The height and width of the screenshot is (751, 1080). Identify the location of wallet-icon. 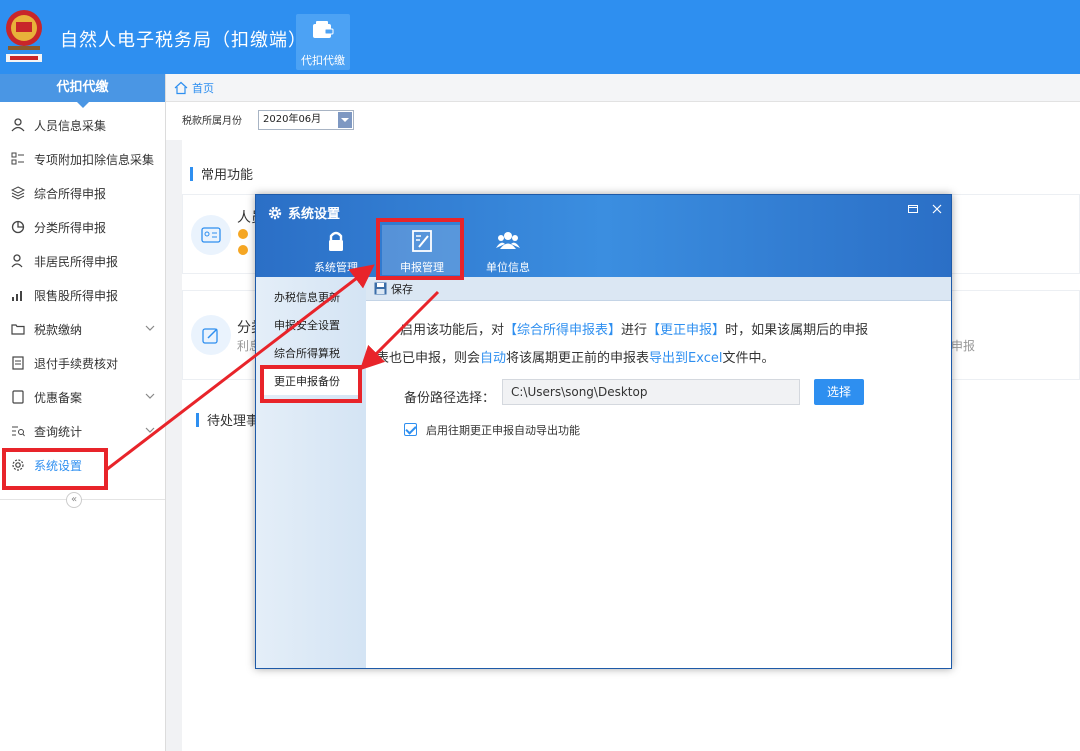
(323, 29).